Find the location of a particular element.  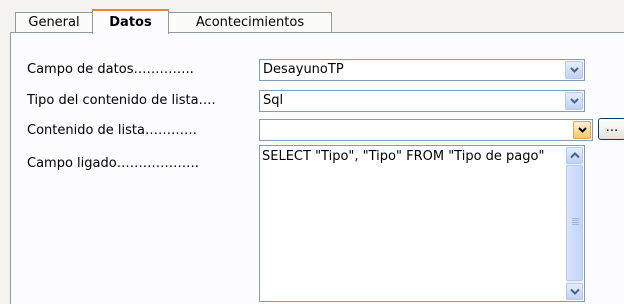

chevron-up-icon is located at coordinates (574, 155).